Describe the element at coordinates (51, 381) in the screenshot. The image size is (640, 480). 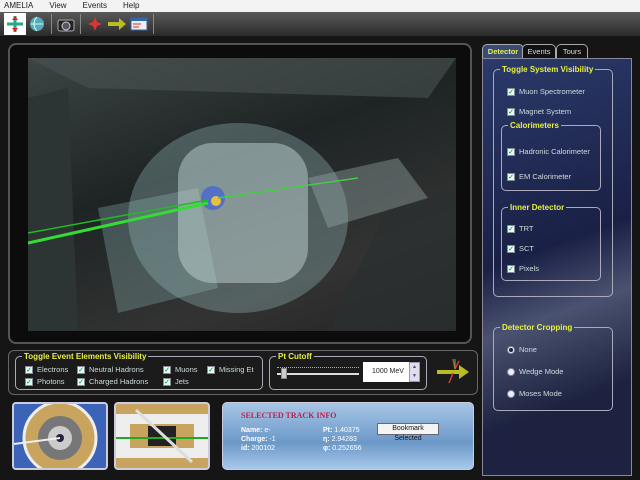
I see `checkbox-label: Photons` at that location.